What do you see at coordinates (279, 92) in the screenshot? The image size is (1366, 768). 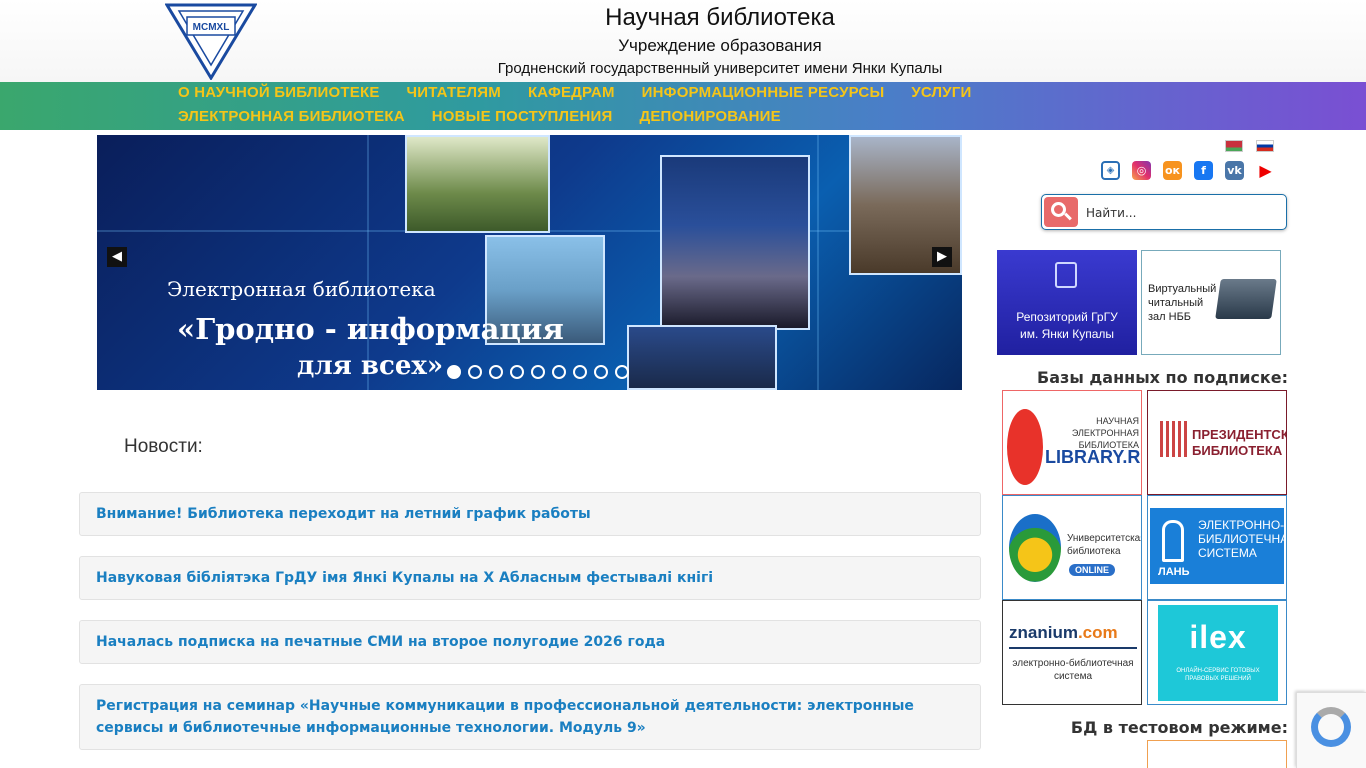 I see `nav-item-about: О НАУЧНОЙ БИБЛИОТЕКЕ` at bounding box center [279, 92].